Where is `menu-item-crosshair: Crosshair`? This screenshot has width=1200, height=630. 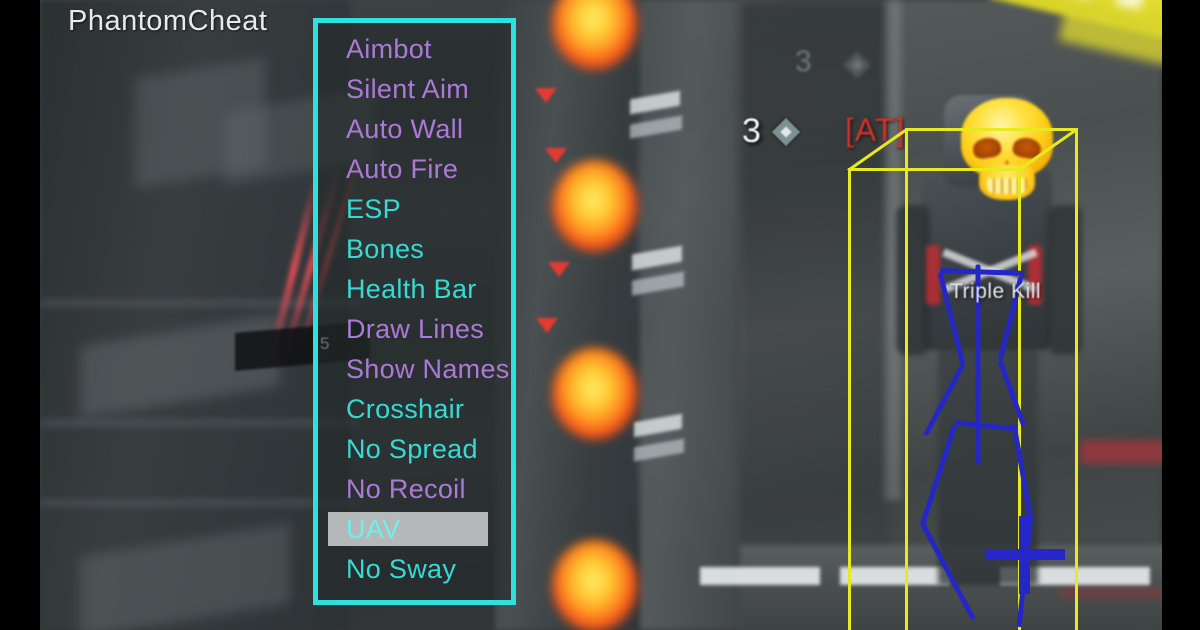 menu-item-crosshair: Crosshair is located at coordinates (414, 409).